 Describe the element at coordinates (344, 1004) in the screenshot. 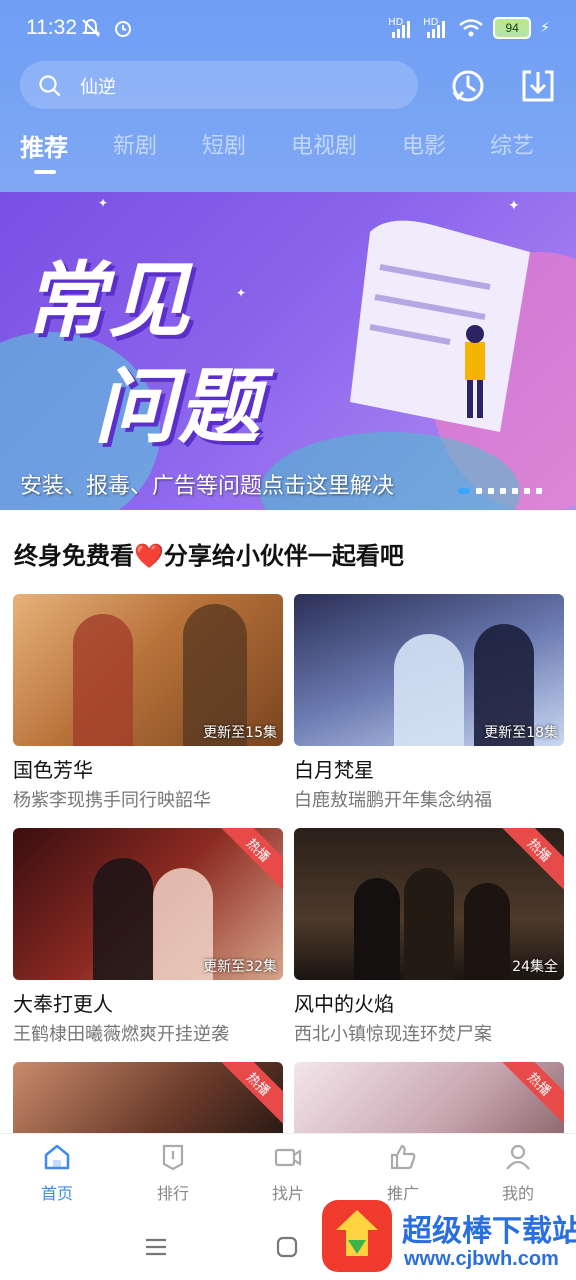

I see `drama-title: 风中的火焰` at that location.